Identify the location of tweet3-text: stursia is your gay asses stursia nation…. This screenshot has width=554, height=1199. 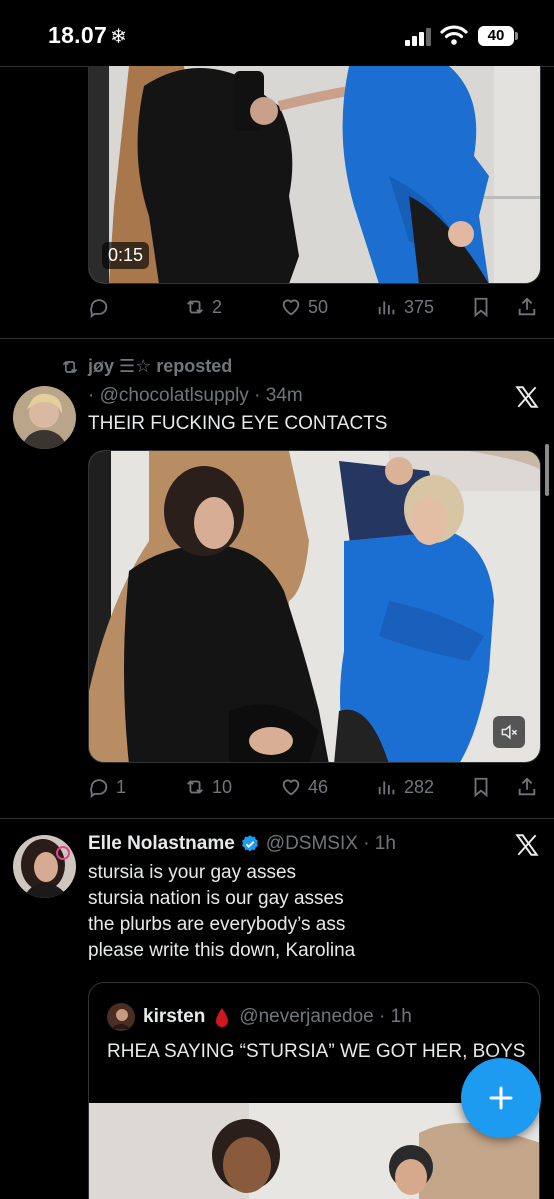
(221, 912).